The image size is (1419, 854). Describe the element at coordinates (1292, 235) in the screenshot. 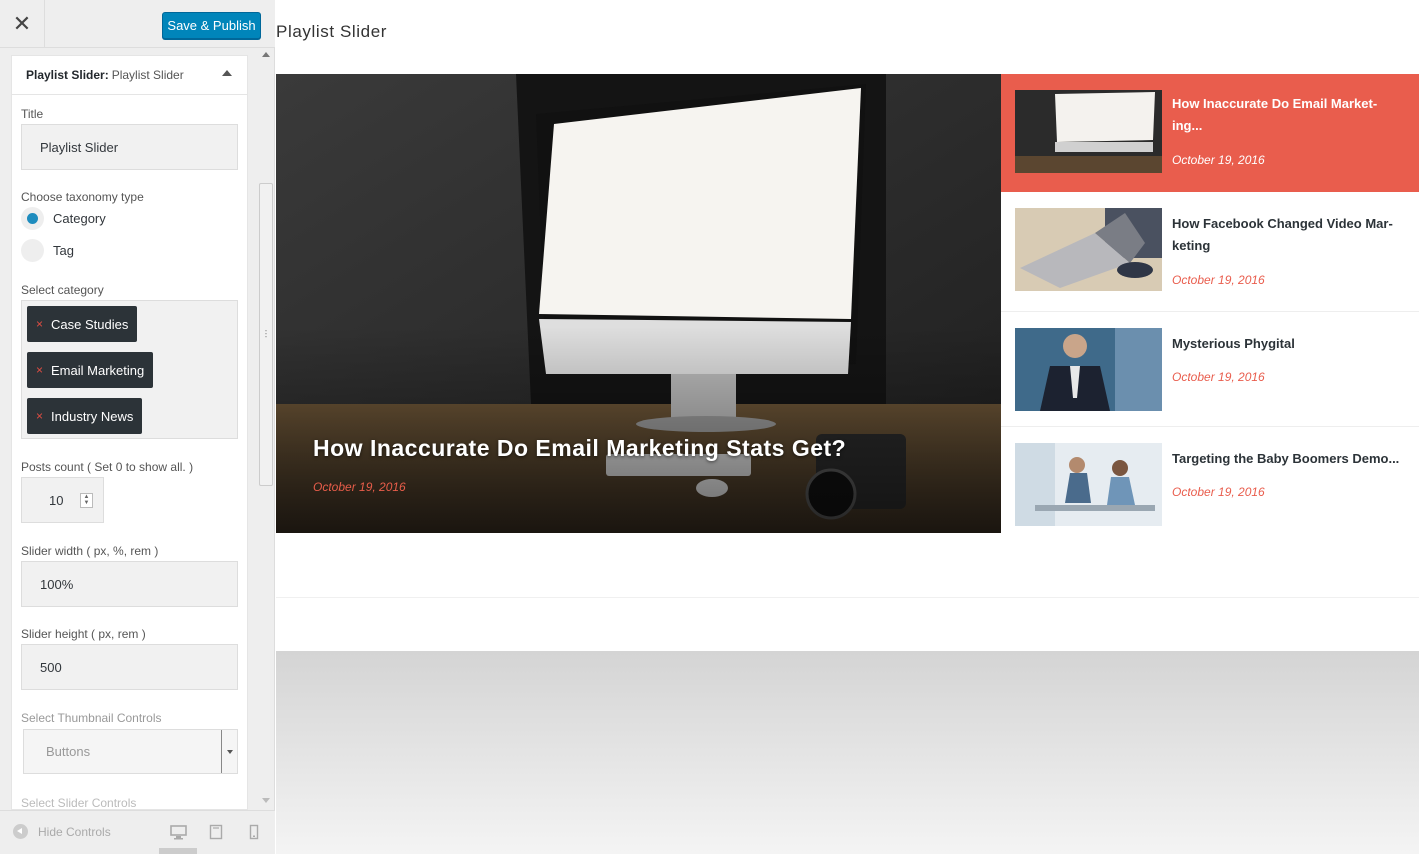

I see `post-title: How Facebook Changed Video Mar- keting` at that location.